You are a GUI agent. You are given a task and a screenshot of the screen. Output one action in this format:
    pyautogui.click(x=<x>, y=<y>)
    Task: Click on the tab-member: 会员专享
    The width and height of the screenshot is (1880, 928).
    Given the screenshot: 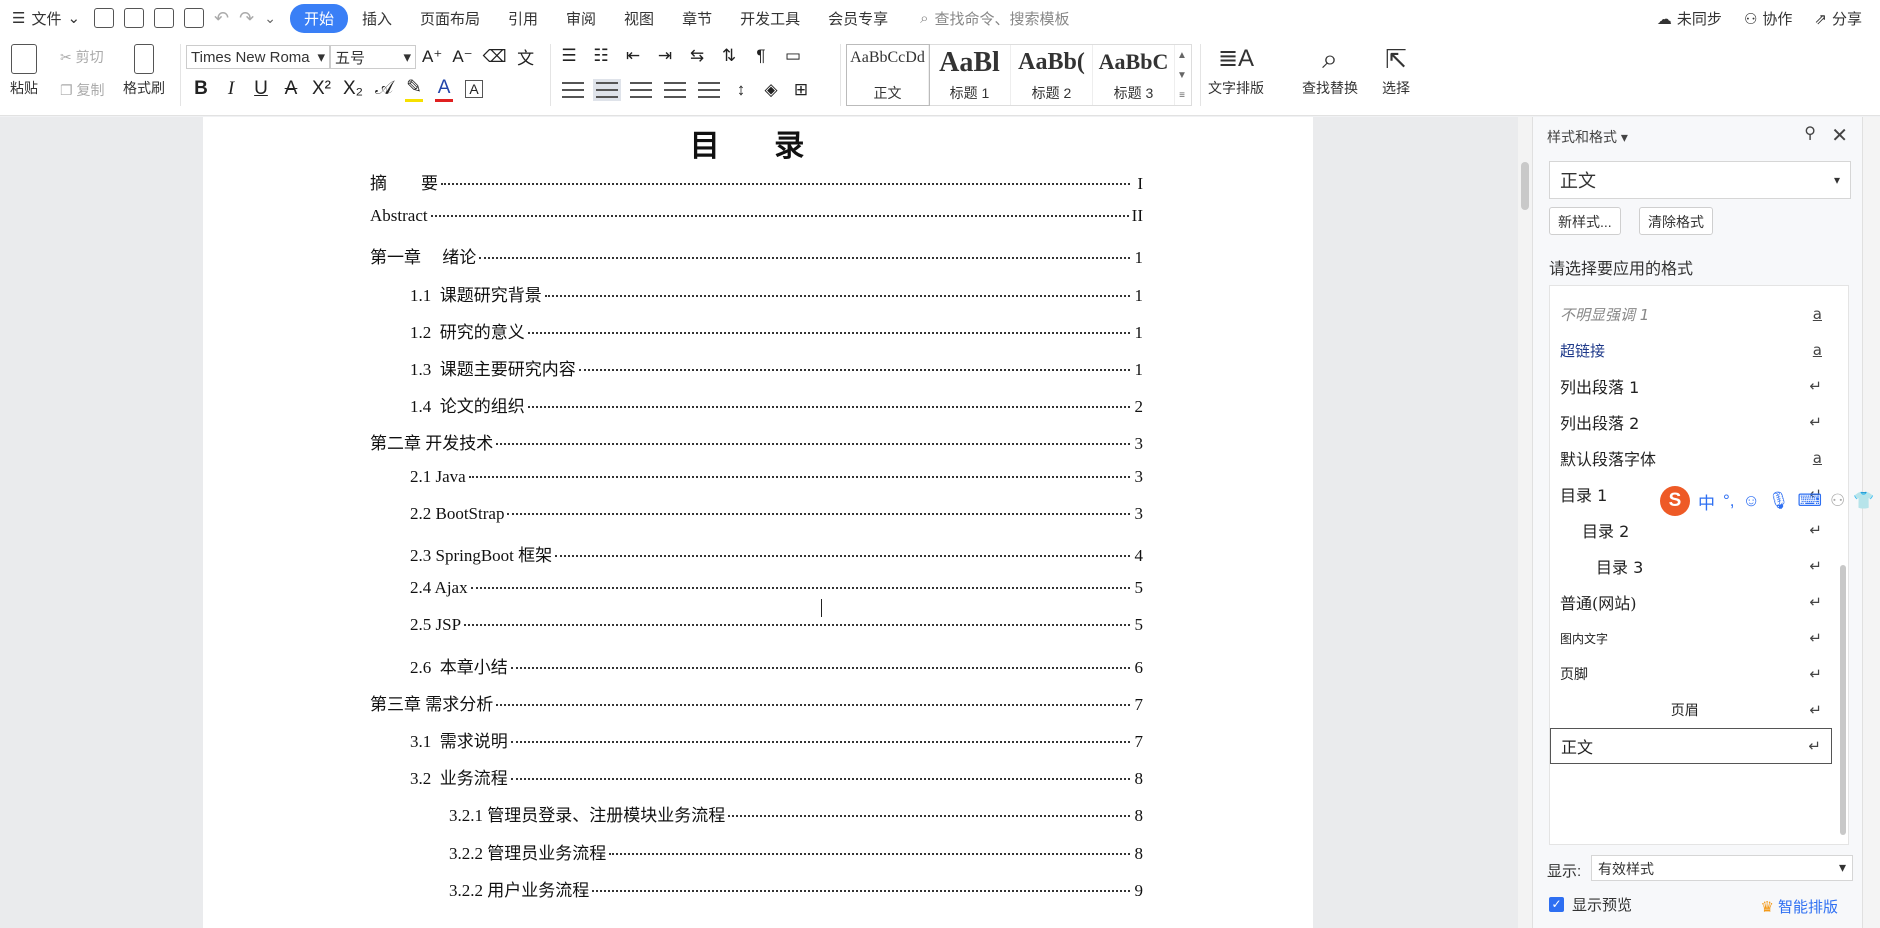 What is the action you would take?
    pyautogui.click(x=858, y=18)
    